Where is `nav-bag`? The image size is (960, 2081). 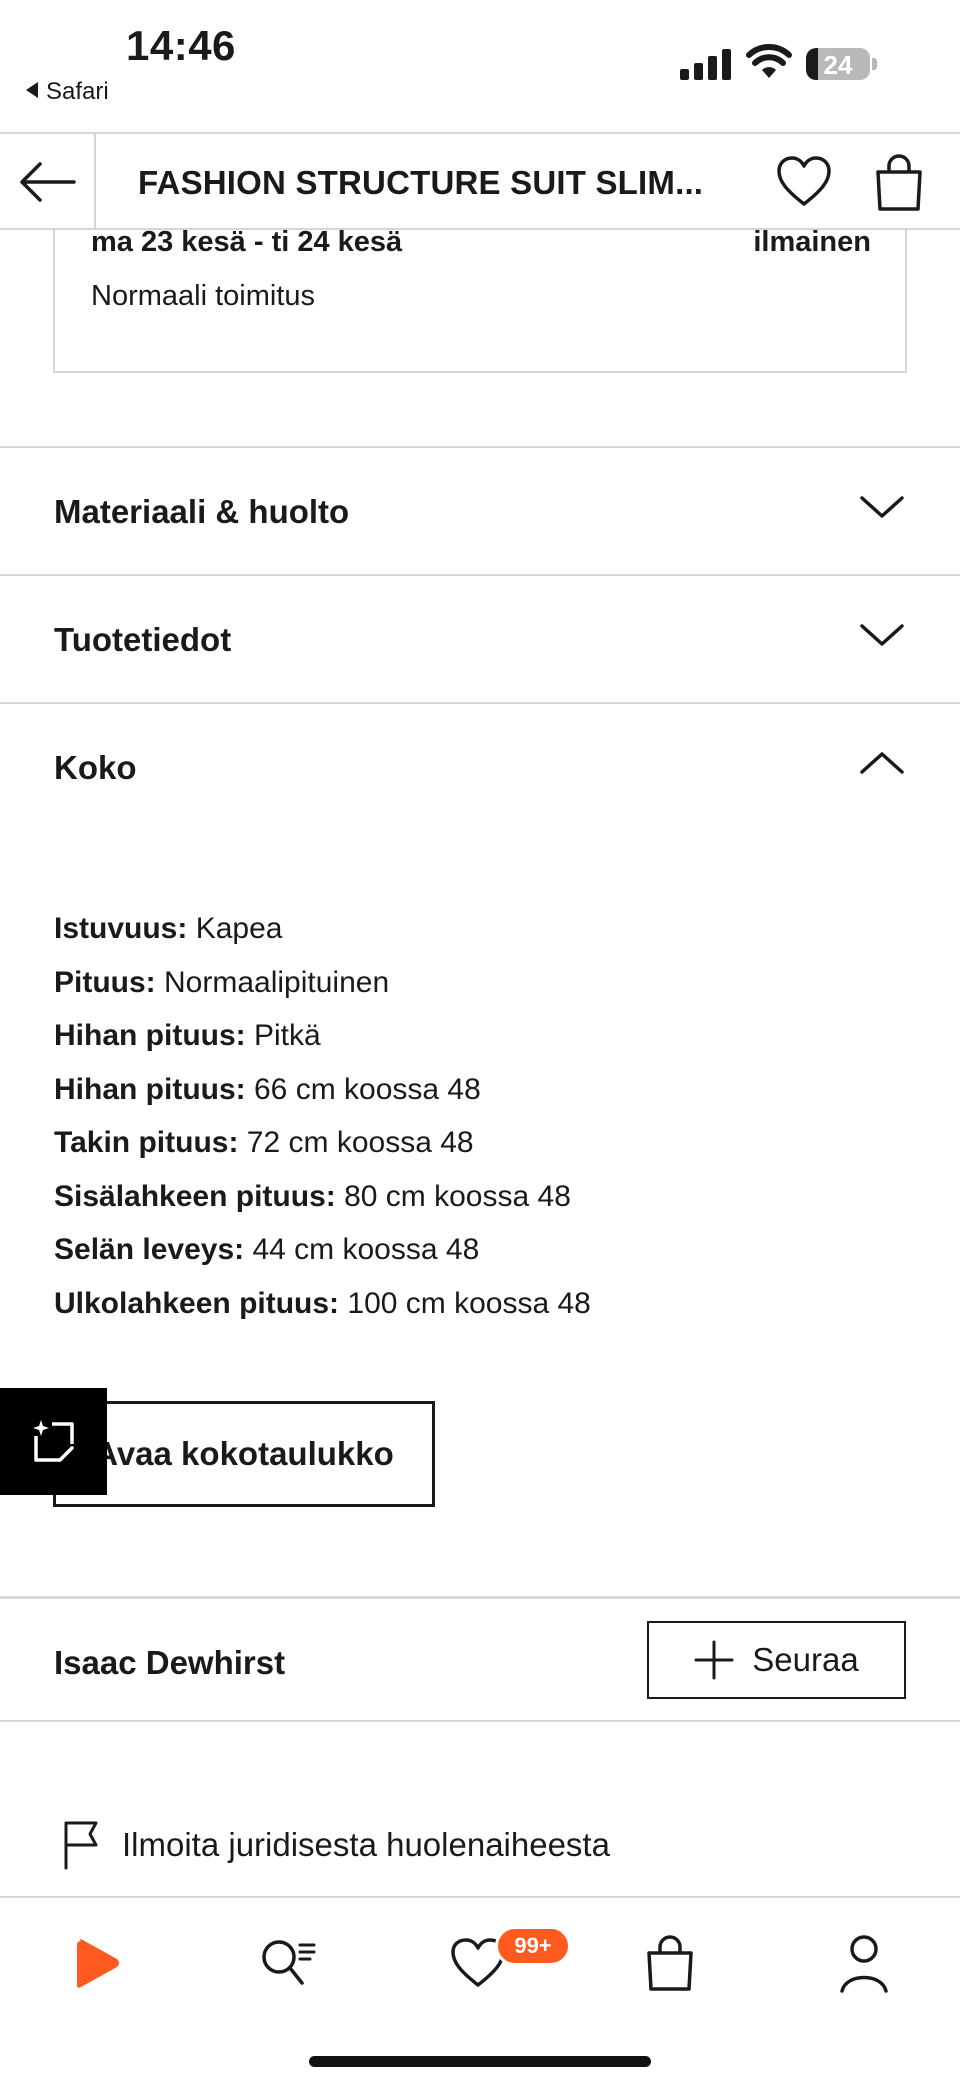
nav-bag is located at coordinates (670, 1963).